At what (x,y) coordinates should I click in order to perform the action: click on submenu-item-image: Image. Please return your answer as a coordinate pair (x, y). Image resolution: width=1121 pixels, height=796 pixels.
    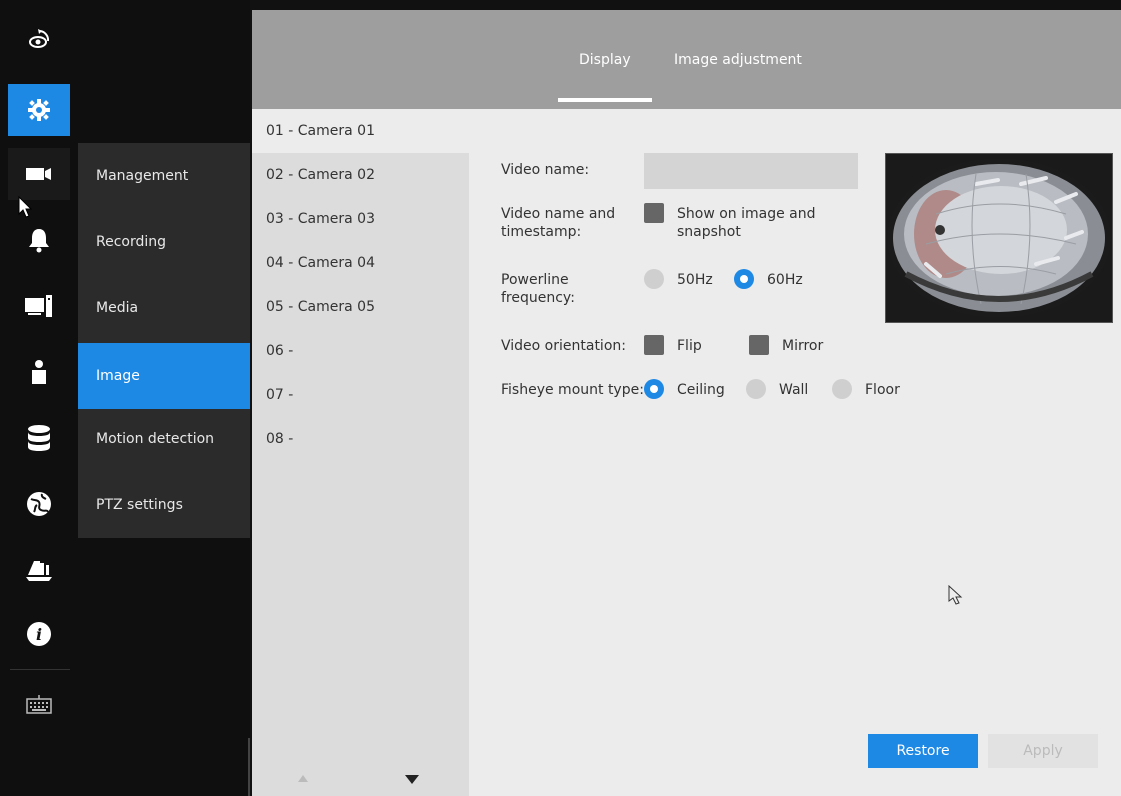
    Looking at the image, I should click on (164, 376).